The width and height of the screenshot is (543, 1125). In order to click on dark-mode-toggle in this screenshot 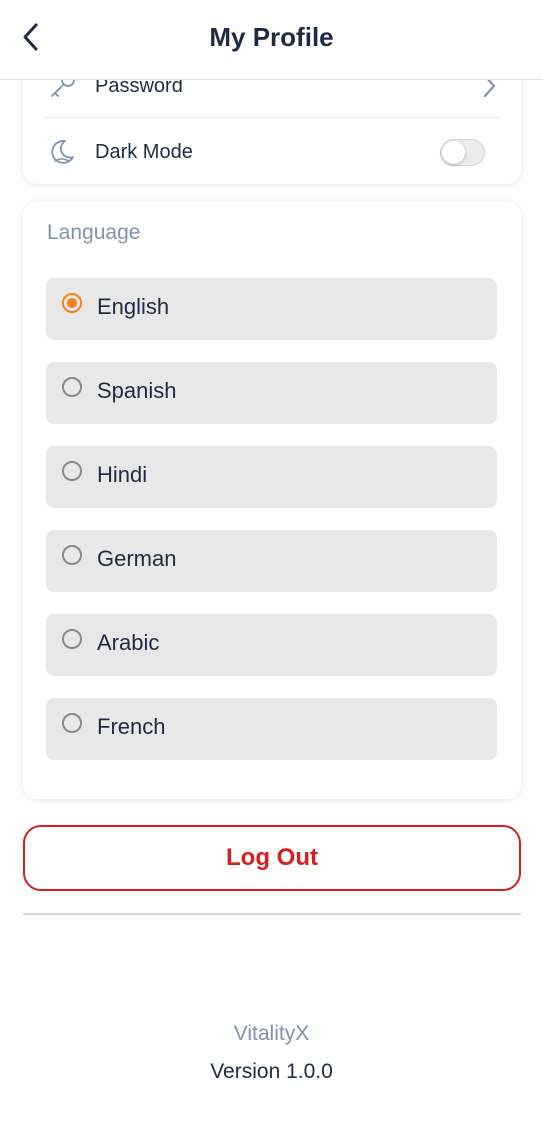, I will do `click(462, 152)`.